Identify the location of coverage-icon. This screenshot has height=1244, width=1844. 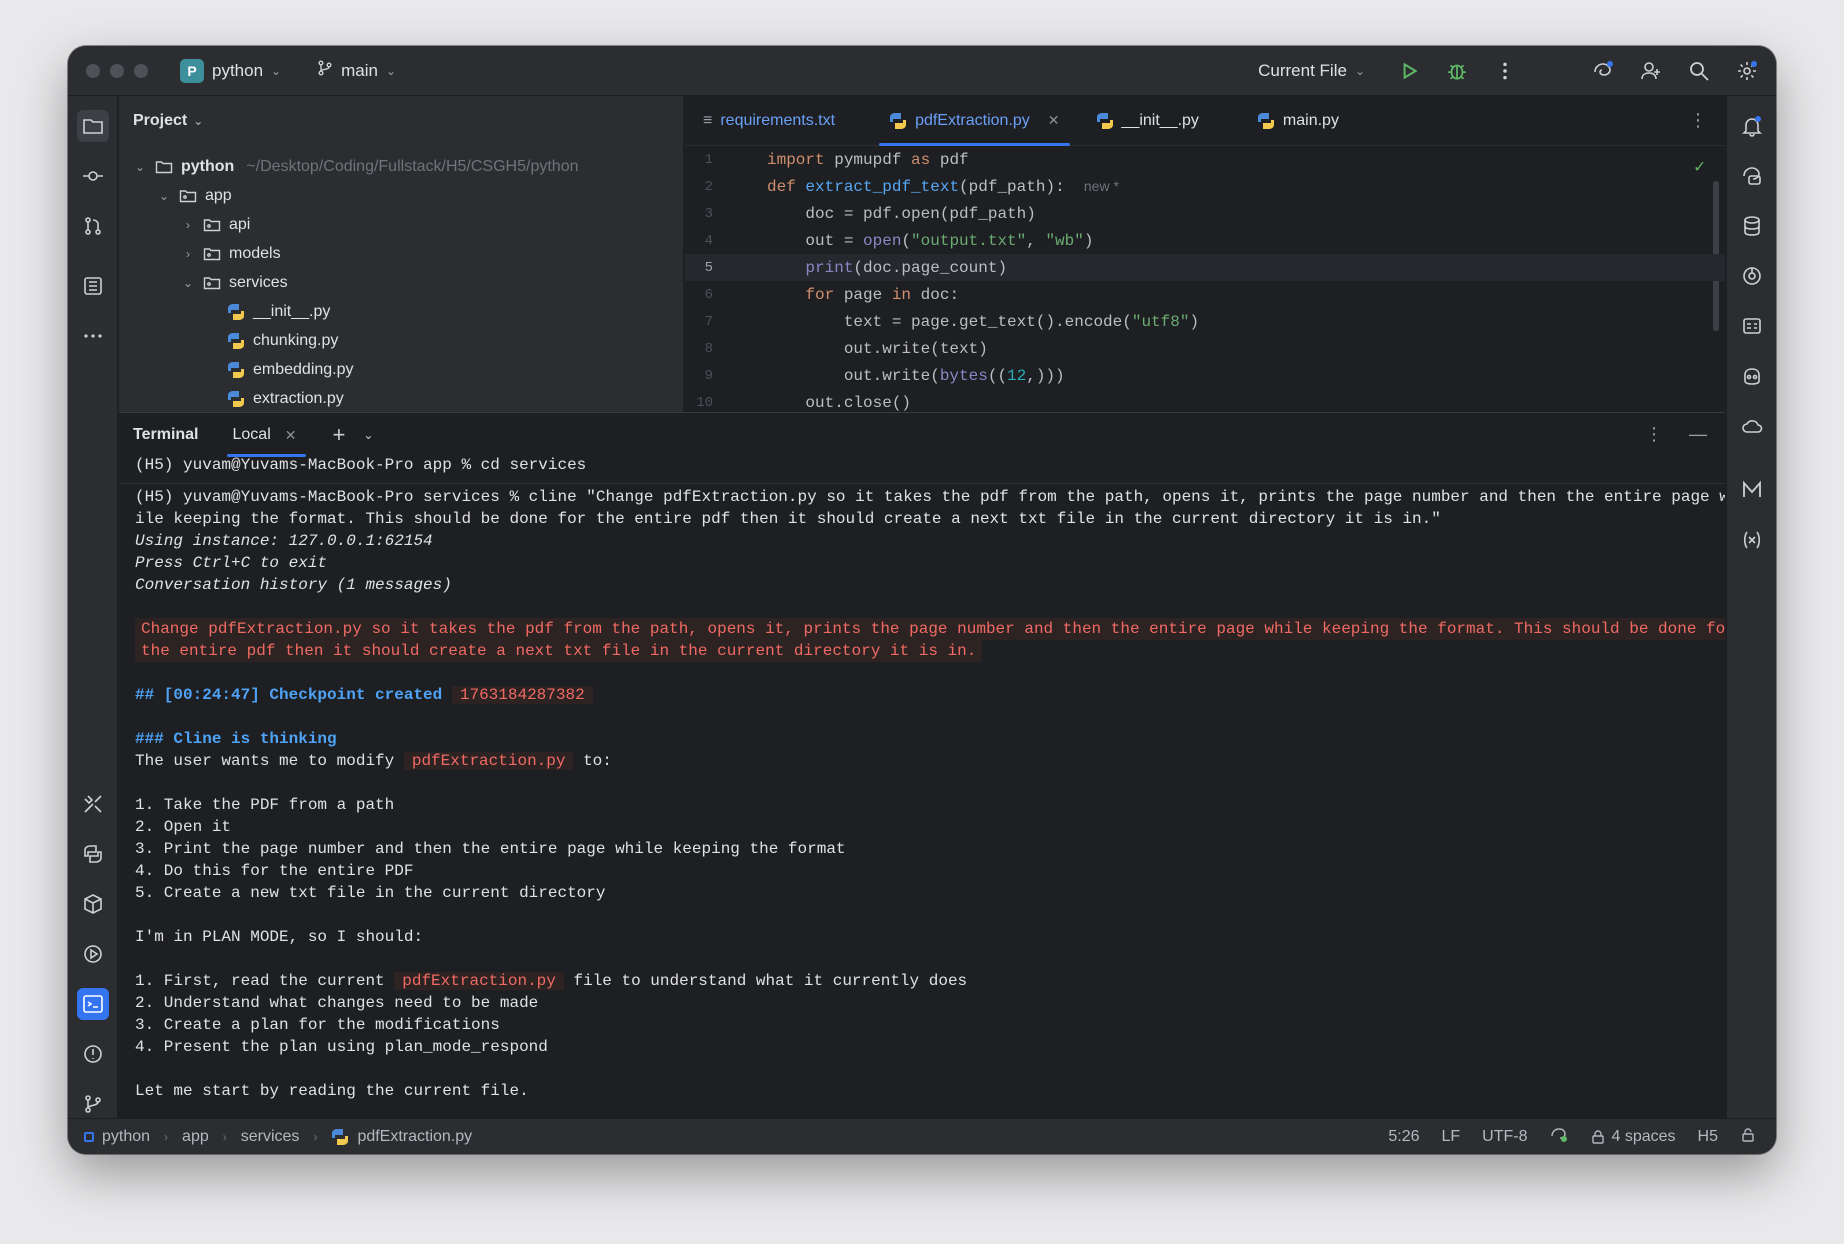
(1752, 276).